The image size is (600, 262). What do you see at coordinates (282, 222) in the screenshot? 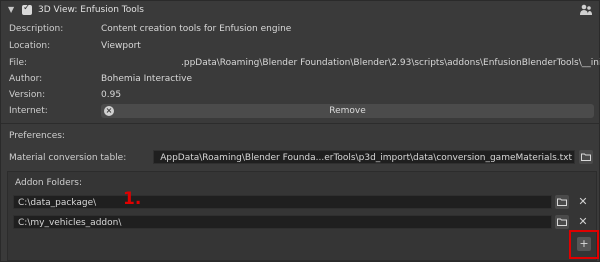
I see `addon-folder-path-2: C:\my_vehicles_addon\` at bounding box center [282, 222].